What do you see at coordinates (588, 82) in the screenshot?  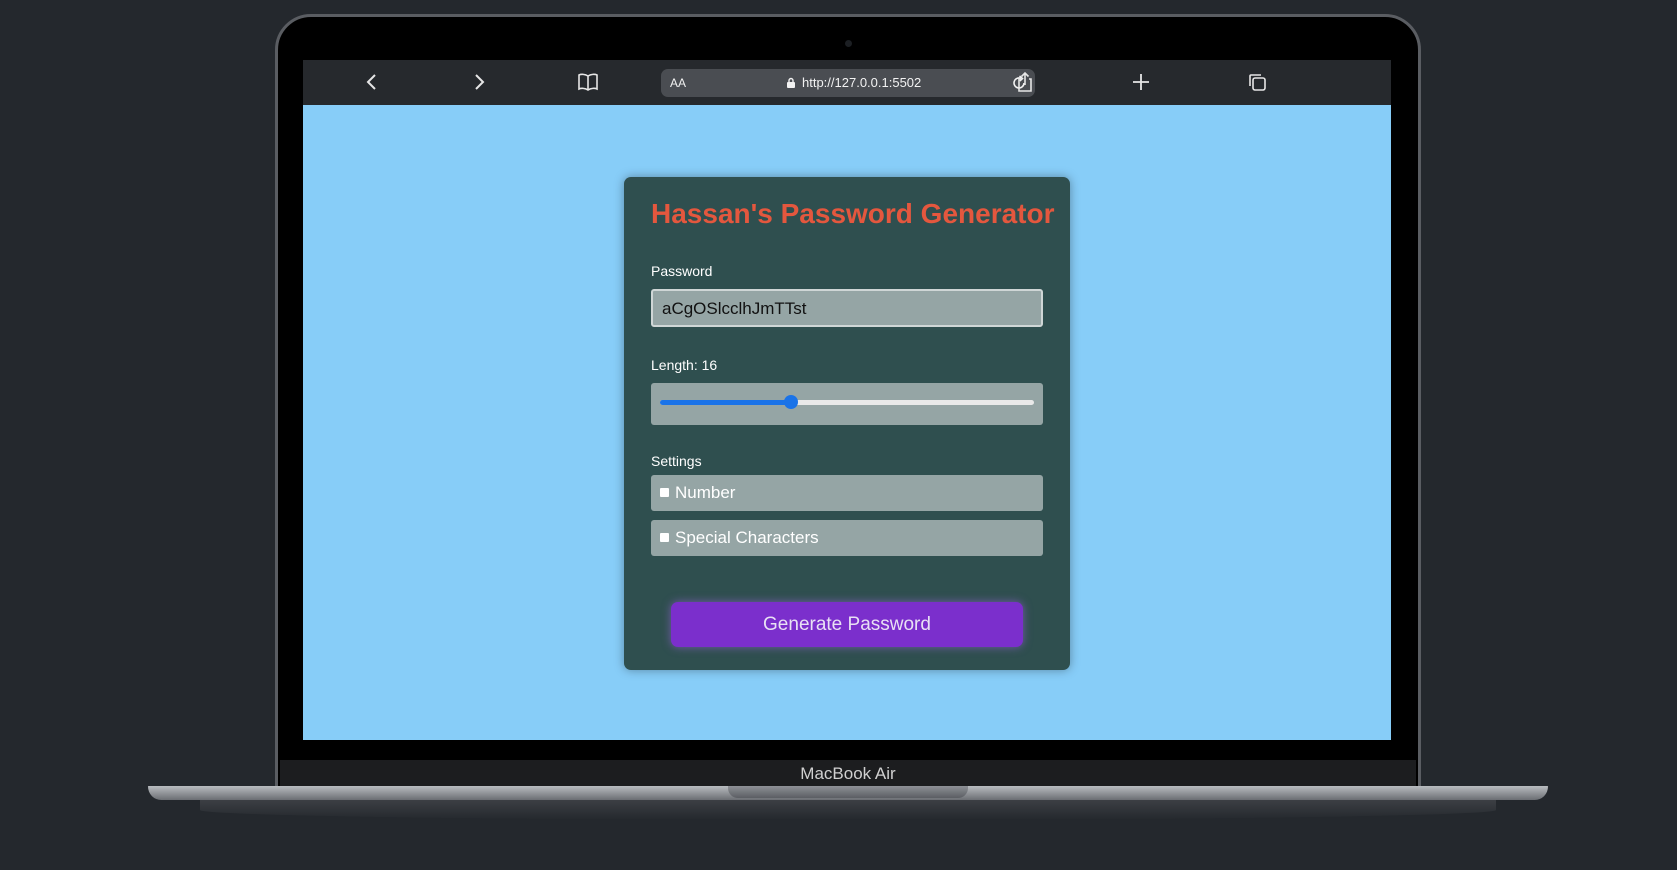 I see `book-icon` at bounding box center [588, 82].